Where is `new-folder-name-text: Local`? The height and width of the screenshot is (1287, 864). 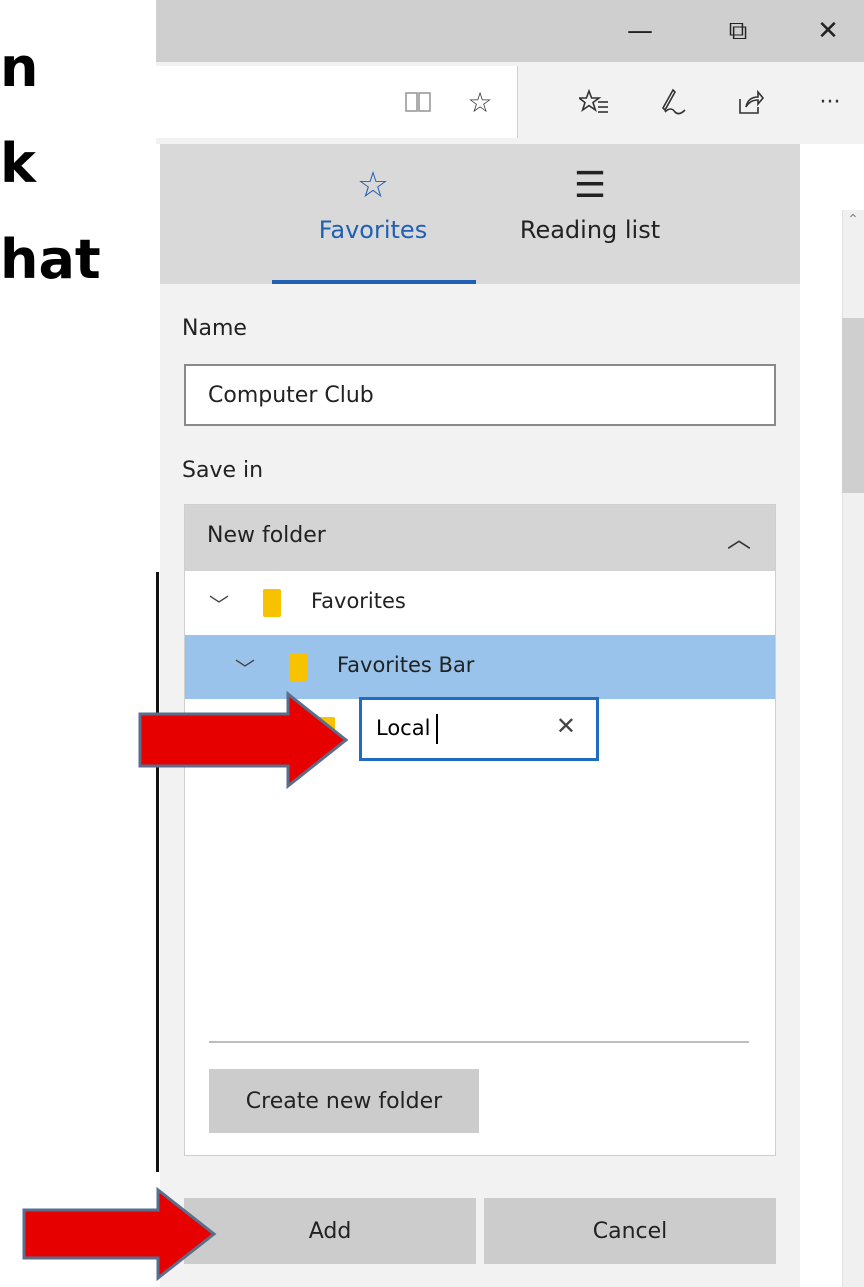
new-folder-name-text: Local is located at coordinates (403, 728).